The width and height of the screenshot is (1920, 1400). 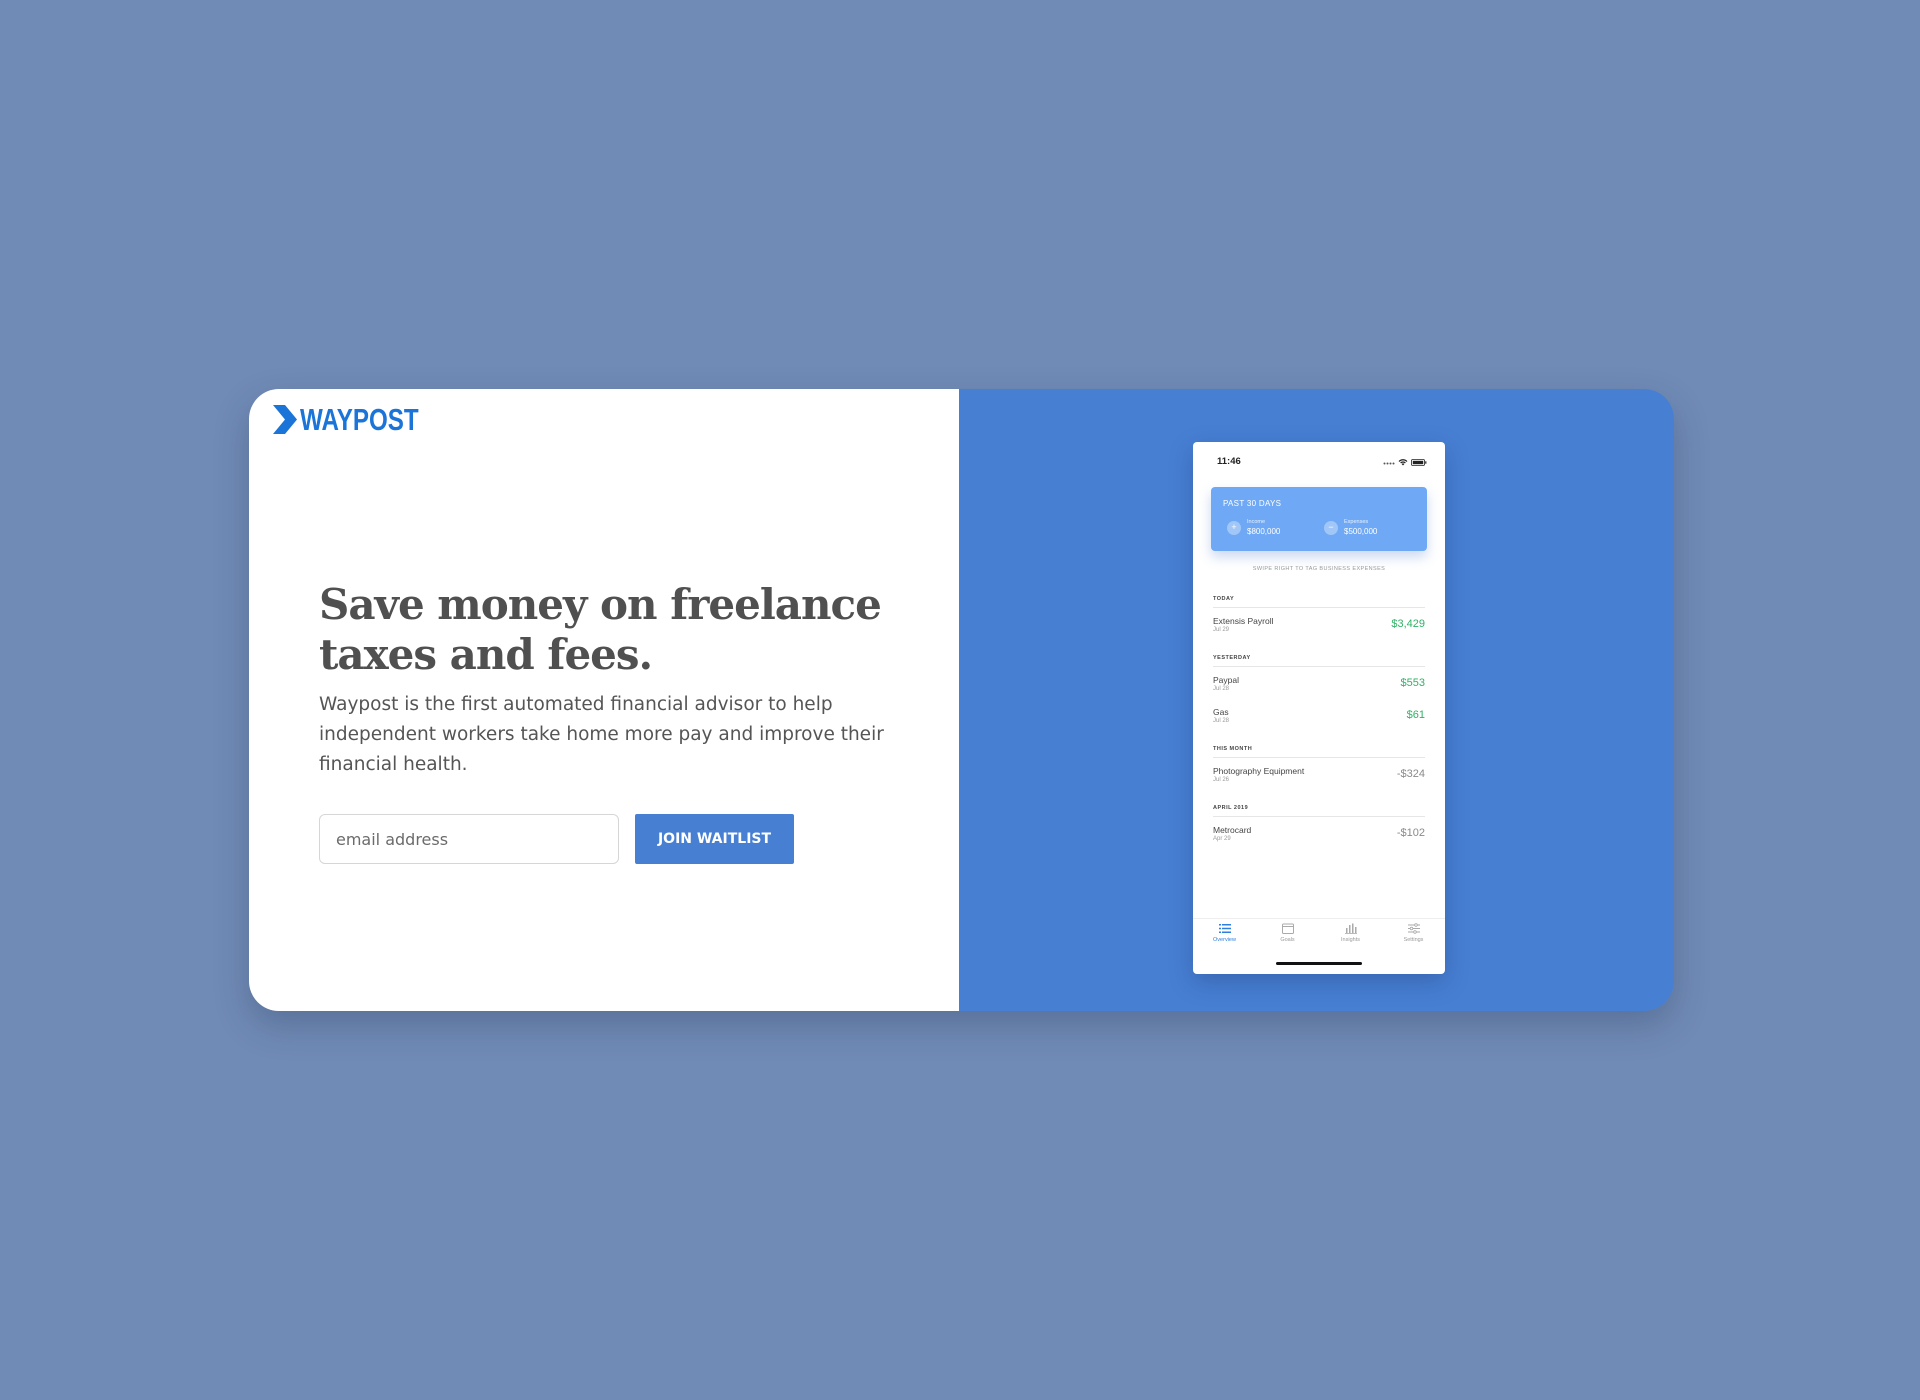 I want to click on transaction-row: Gas Jul 28 $61, so click(x=1319, y=715).